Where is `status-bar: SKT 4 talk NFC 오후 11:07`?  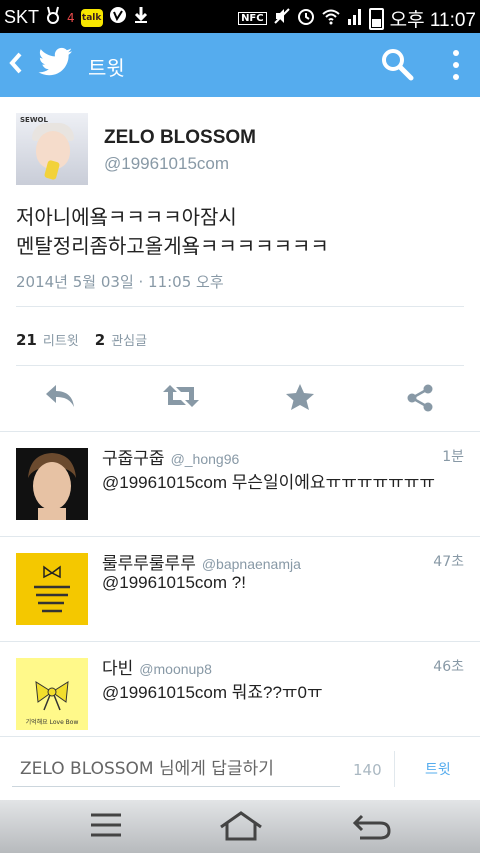
status-bar: SKT 4 talk NFC 오후 11:07 is located at coordinates (240, 16).